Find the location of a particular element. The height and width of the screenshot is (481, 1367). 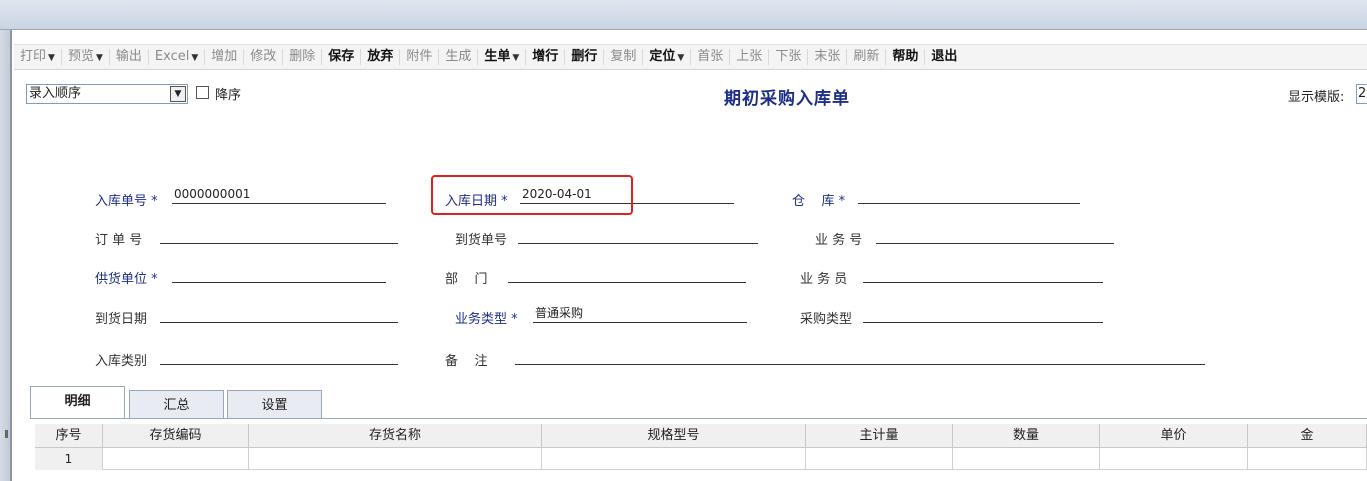

discard-label: 放弃 is located at coordinates (380, 56).